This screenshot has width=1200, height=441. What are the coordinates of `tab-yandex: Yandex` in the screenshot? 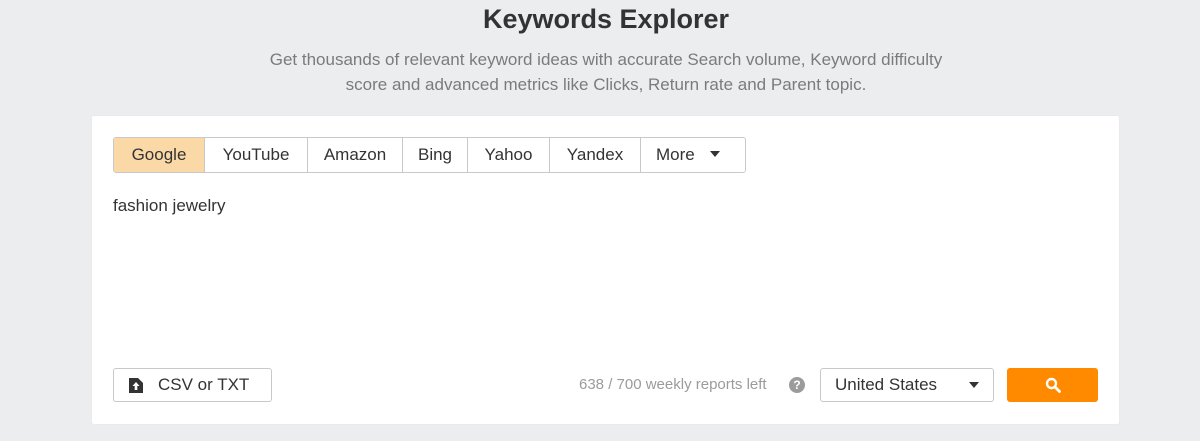 It's located at (595, 155).